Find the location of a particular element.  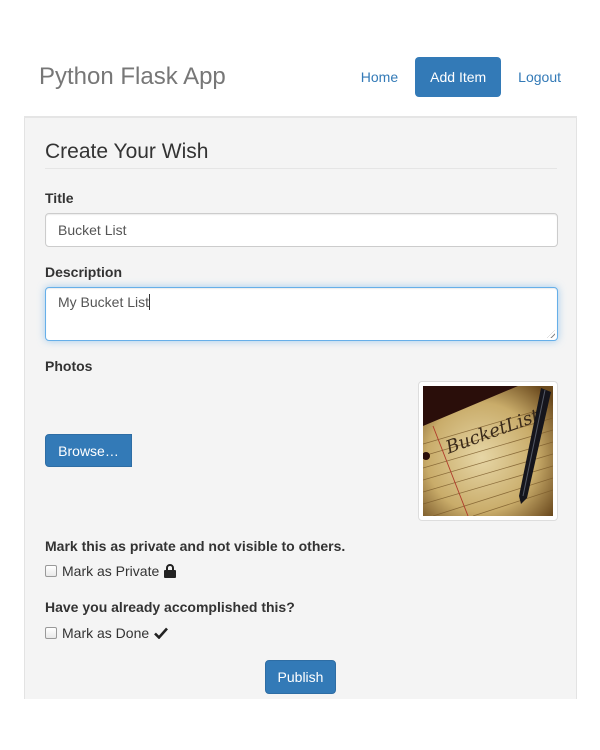

nav-logout-link: Logout is located at coordinates (539, 77).